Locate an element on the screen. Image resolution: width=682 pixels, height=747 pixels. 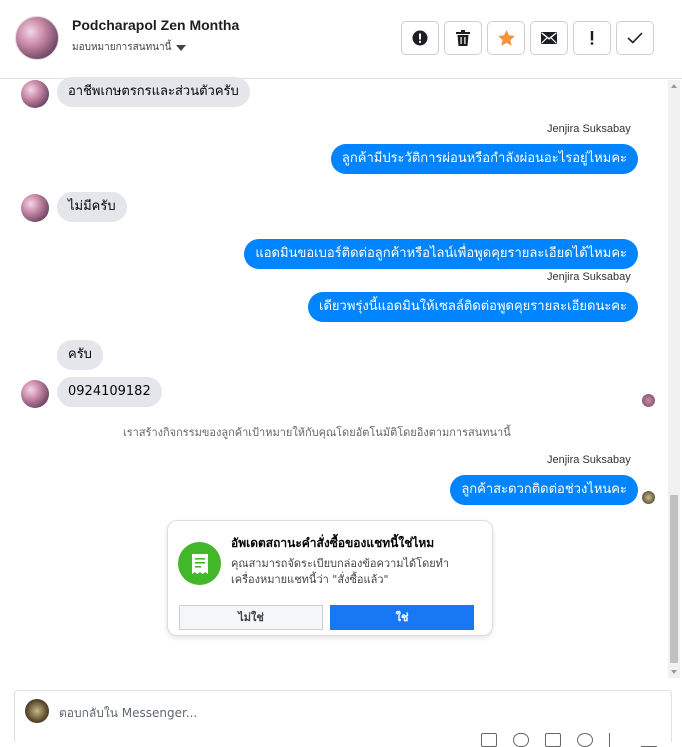
scroll-thumb is located at coordinates (674, 579).